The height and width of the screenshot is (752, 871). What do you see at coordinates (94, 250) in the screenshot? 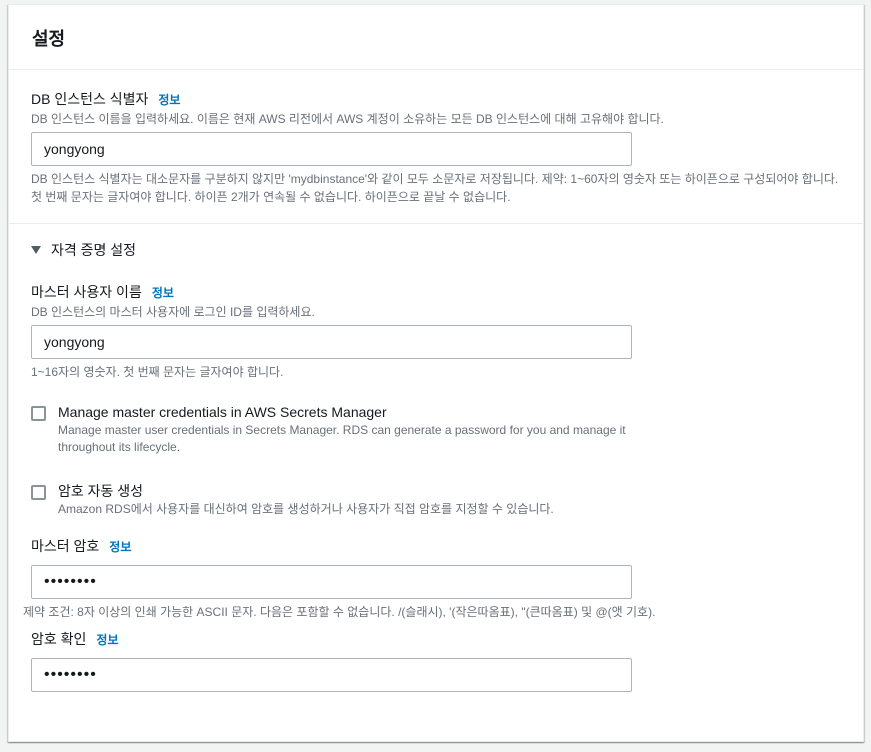
I see `credentials-section-label: 자격 증명 설정` at bounding box center [94, 250].